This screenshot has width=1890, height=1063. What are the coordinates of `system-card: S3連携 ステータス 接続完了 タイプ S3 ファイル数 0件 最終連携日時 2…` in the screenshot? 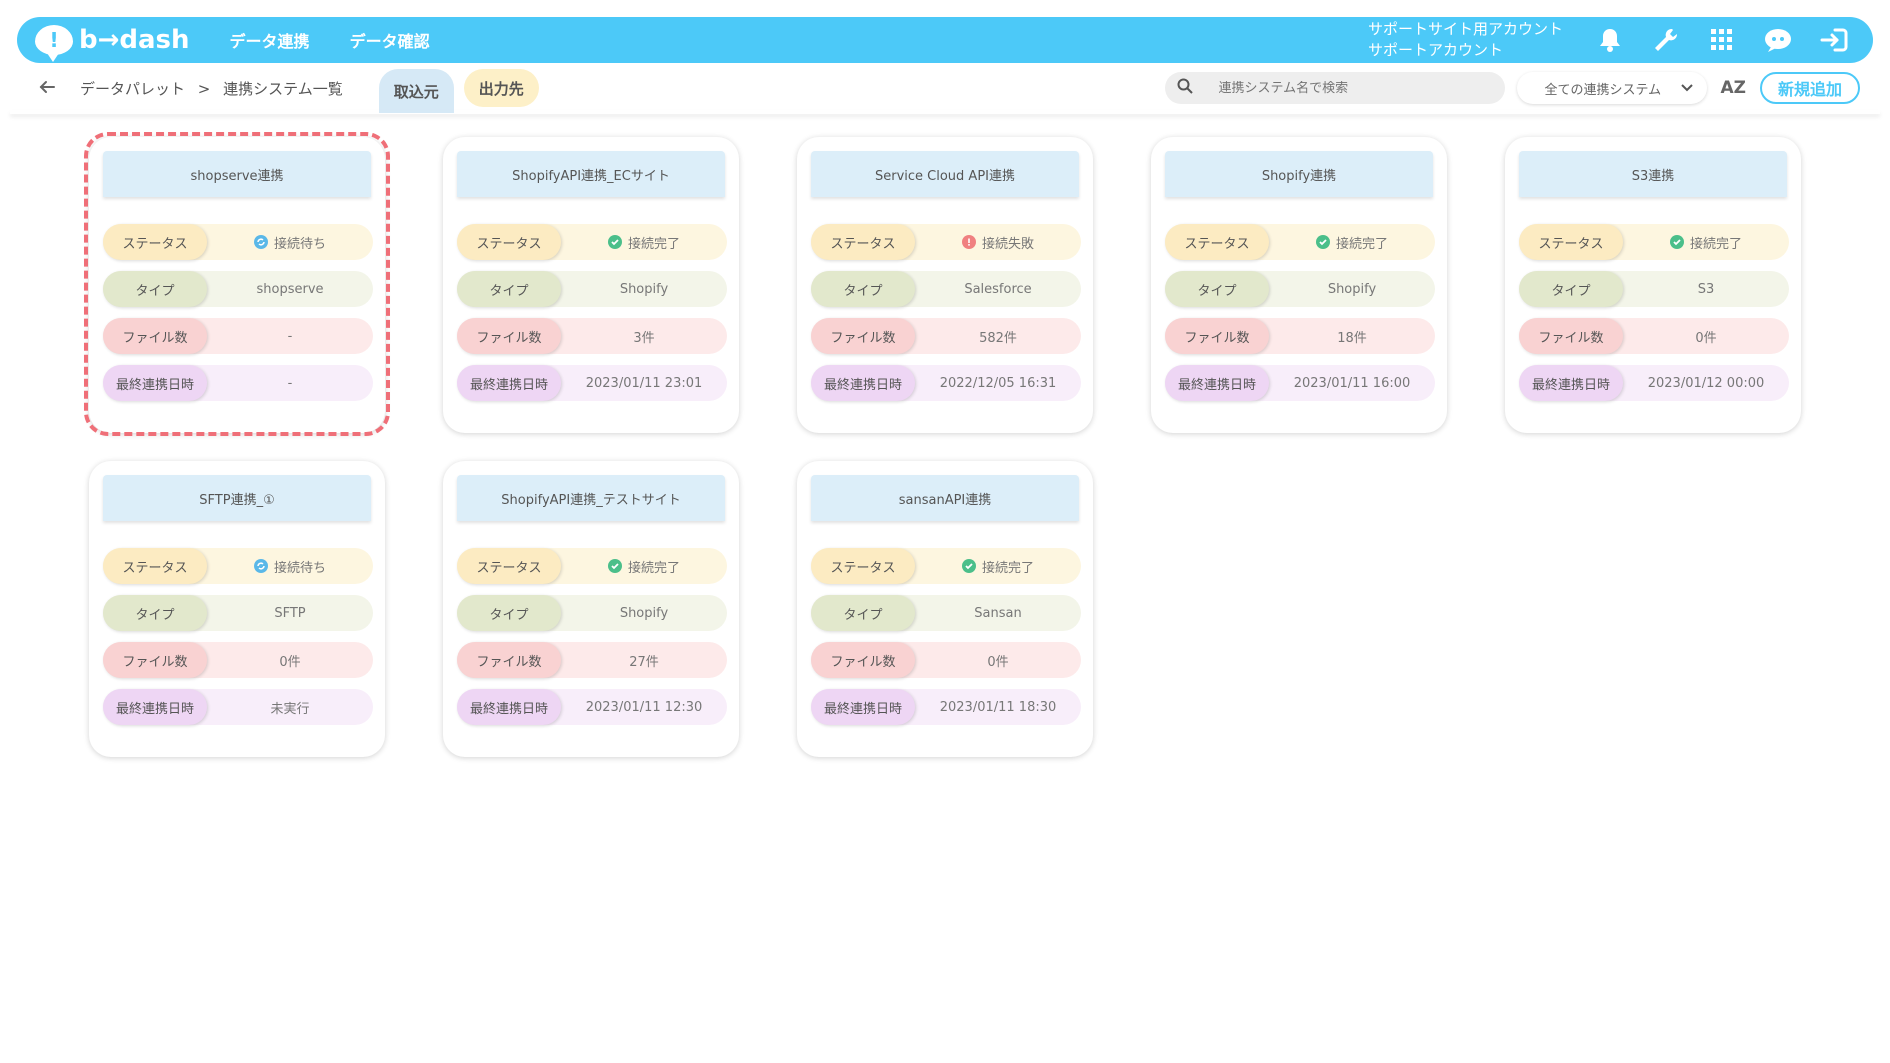 It's located at (1653, 285).